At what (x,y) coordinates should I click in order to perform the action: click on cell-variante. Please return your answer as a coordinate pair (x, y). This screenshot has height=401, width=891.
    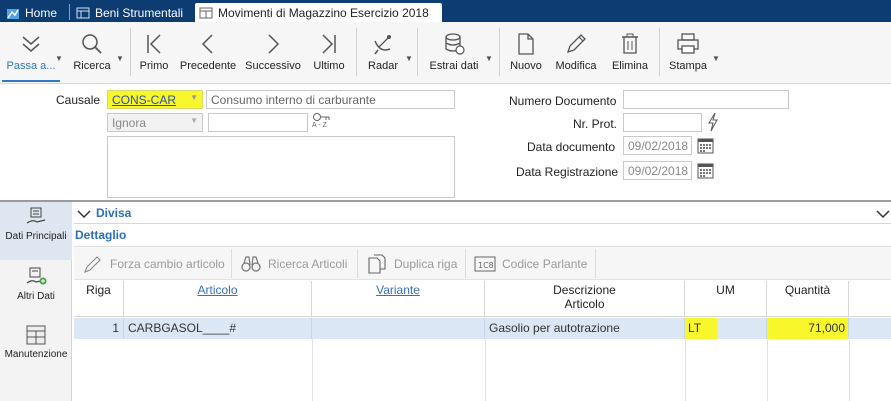
    Looking at the image, I should click on (398, 328).